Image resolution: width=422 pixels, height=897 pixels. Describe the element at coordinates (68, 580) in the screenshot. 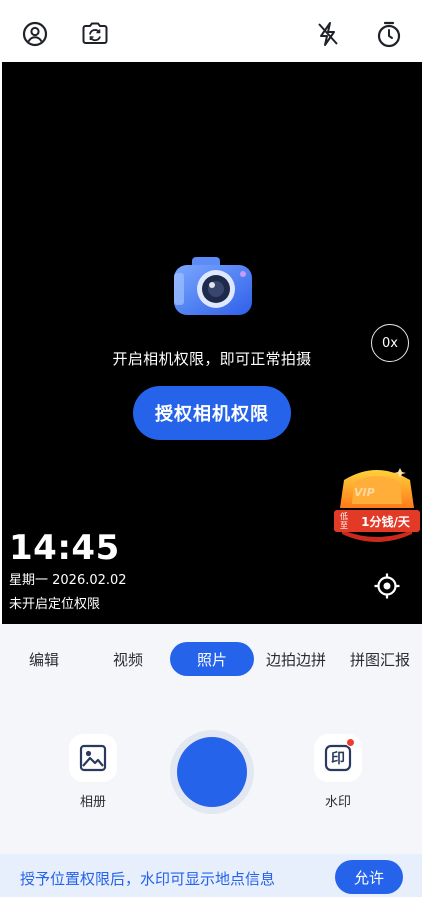

I see `watermark-date: 星期一 2026.02.02` at that location.